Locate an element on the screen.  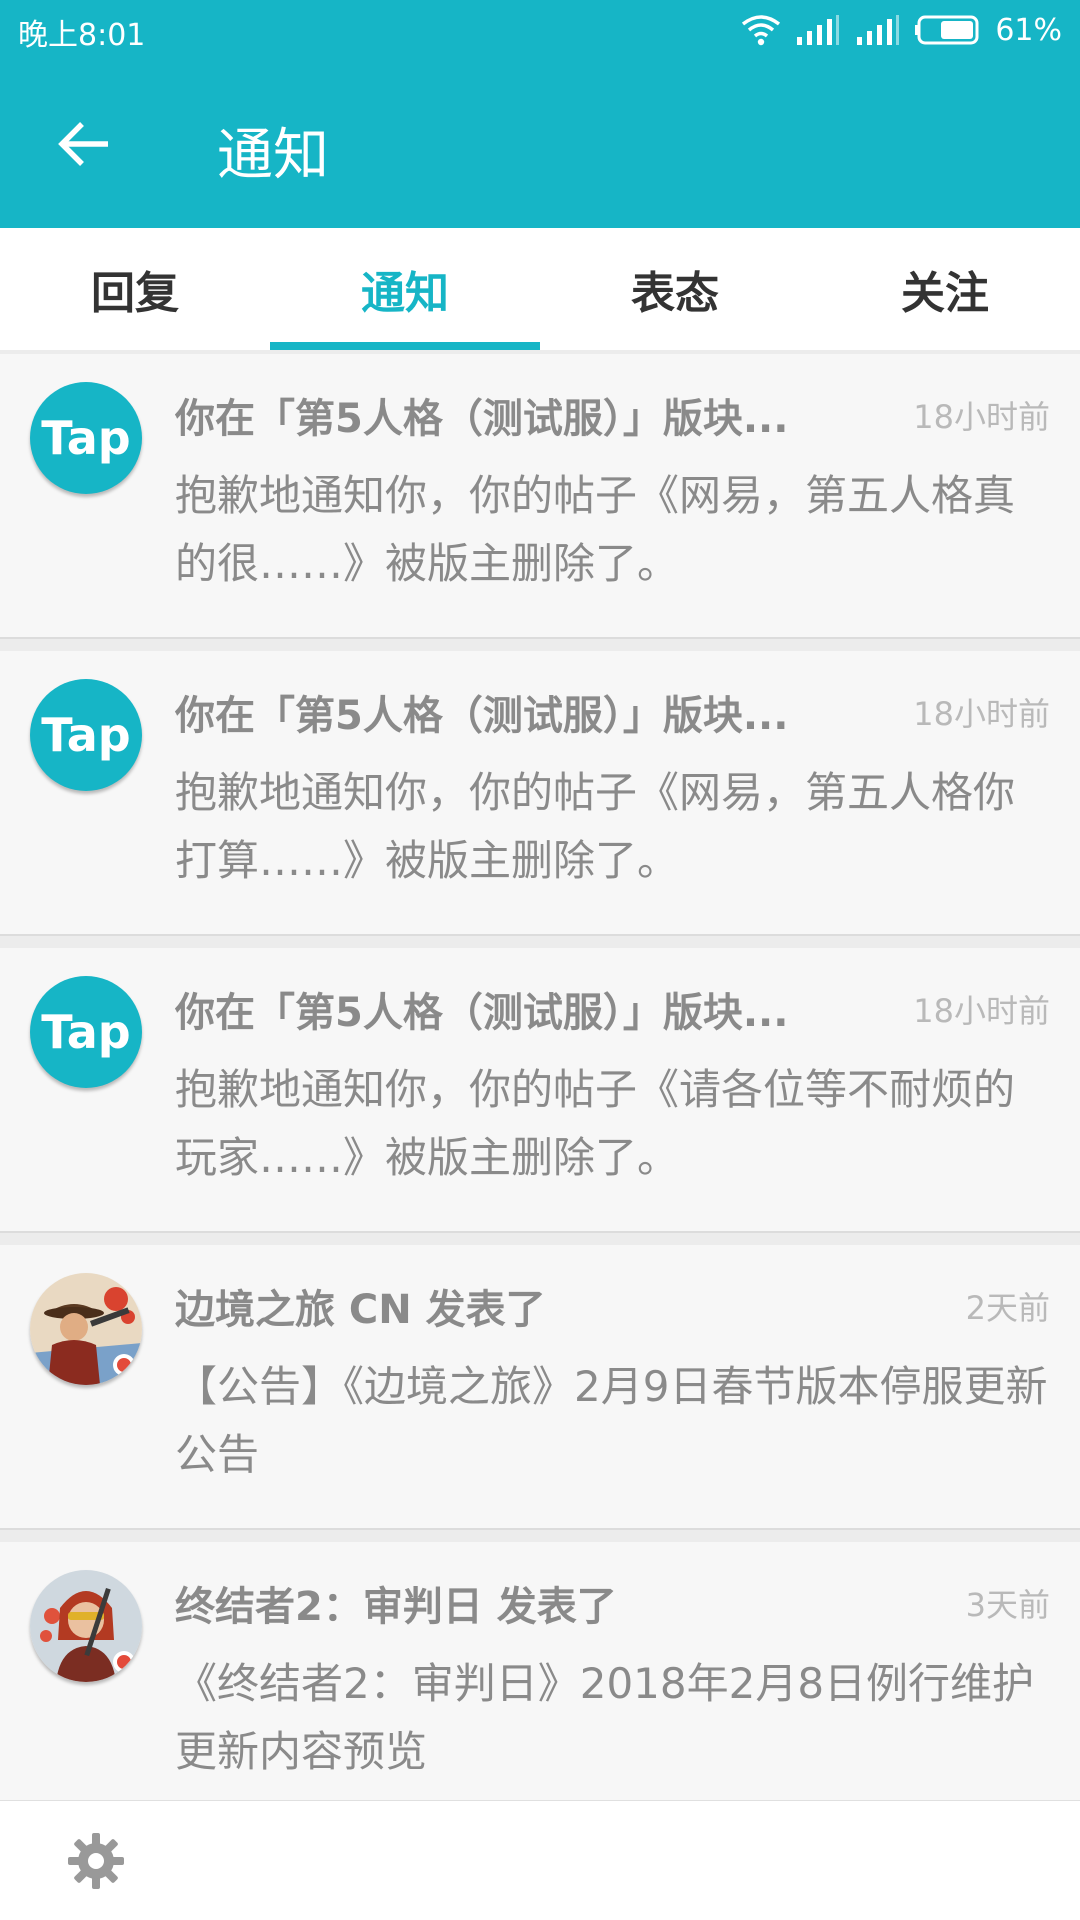
battery-icon is located at coordinates (947, 30).